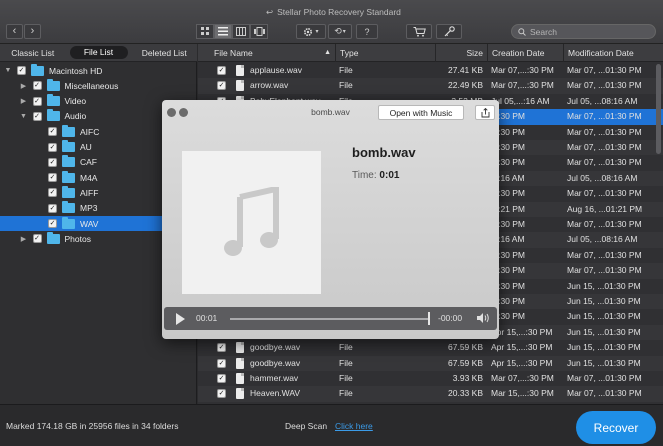 The width and height of the screenshot is (663, 446). I want to click on cart-icon, so click(419, 31).